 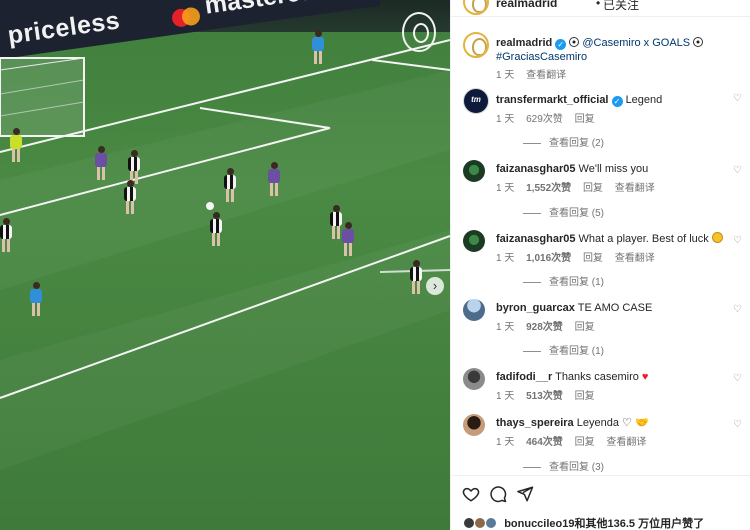 What do you see at coordinates (563, 211) in the screenshot?
I see `view-replies-link: 查看回复 (5)` at bounding box center [563, 211].